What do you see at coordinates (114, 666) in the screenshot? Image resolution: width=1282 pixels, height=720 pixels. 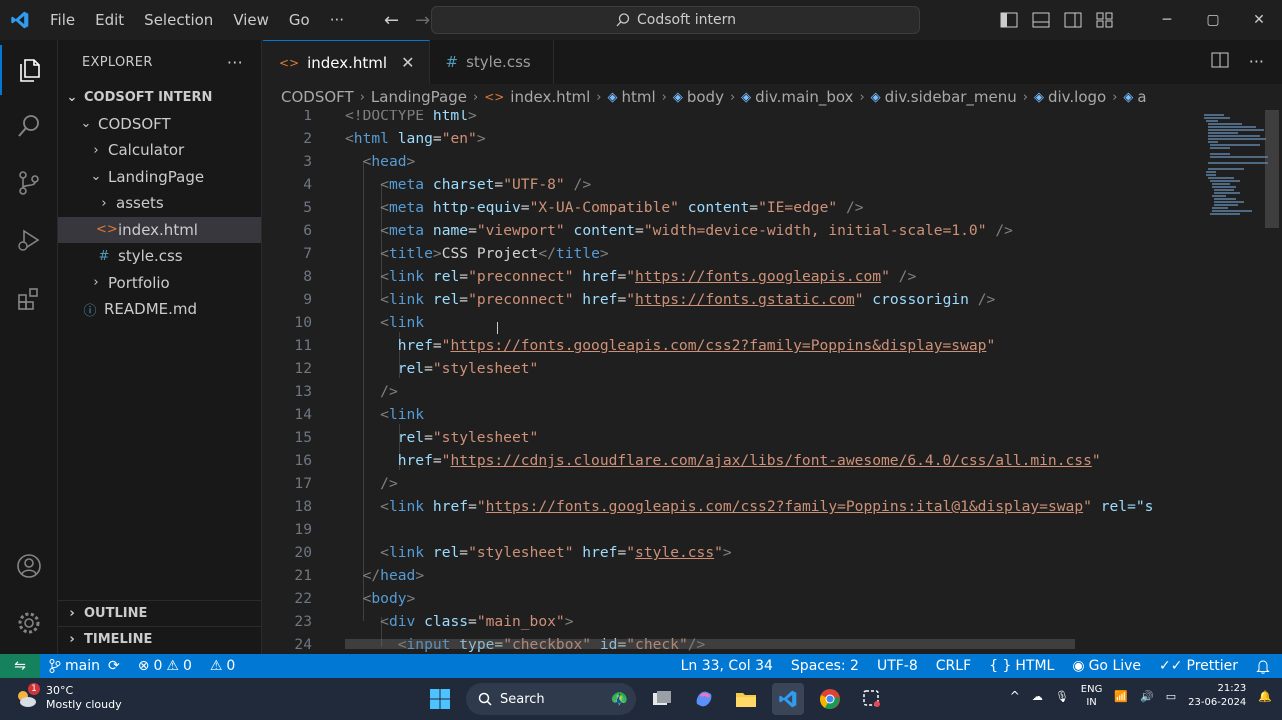 I see `sync-icon: ⟳` at bounding box center [114, 666].